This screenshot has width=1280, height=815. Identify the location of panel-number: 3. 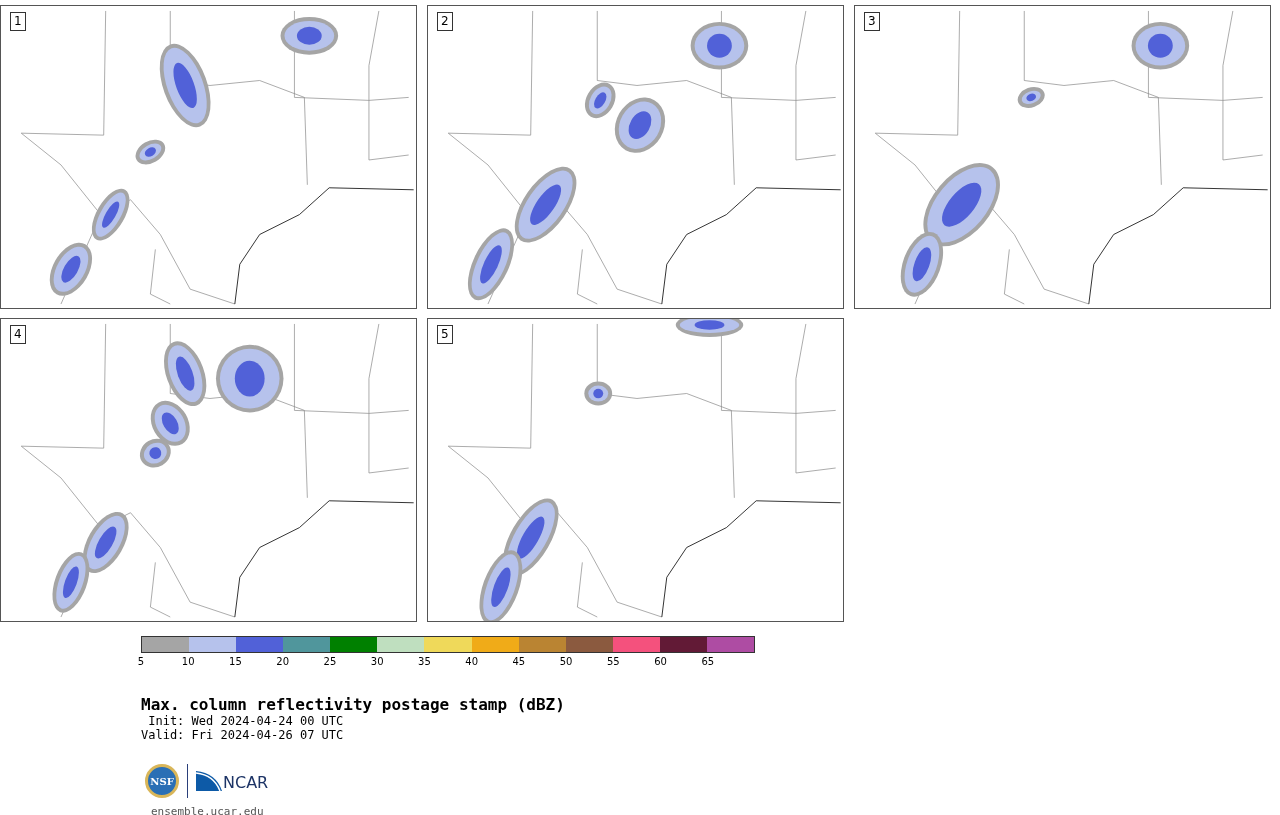
(872, 21).